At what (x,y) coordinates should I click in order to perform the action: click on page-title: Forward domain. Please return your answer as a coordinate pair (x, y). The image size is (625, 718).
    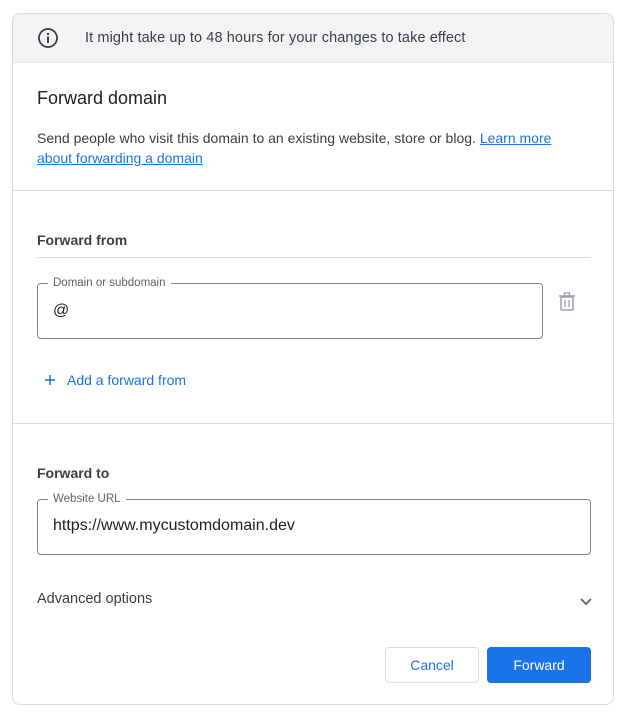
    Looking at the image, I should click on (102, 98).